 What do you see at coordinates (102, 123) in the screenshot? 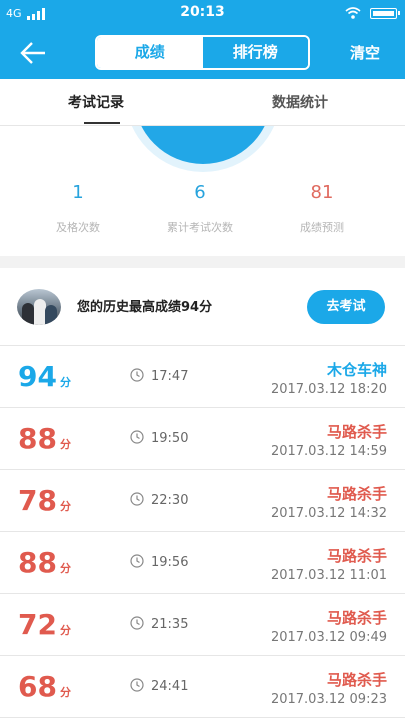
I see `tab-indicator` at bounding box center [102, 123].